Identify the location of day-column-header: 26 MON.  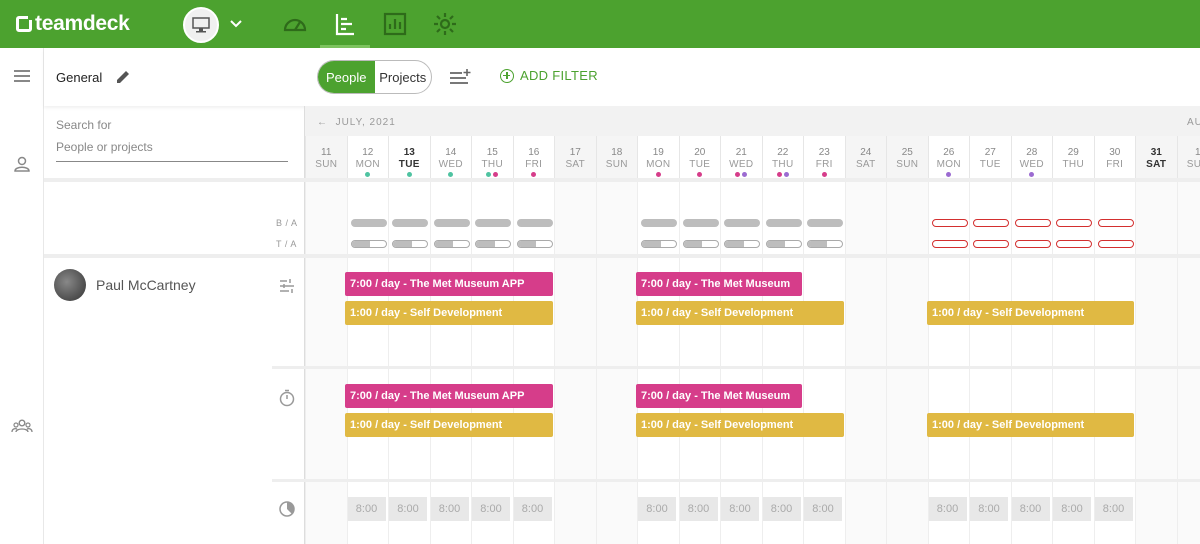
(948, 159).